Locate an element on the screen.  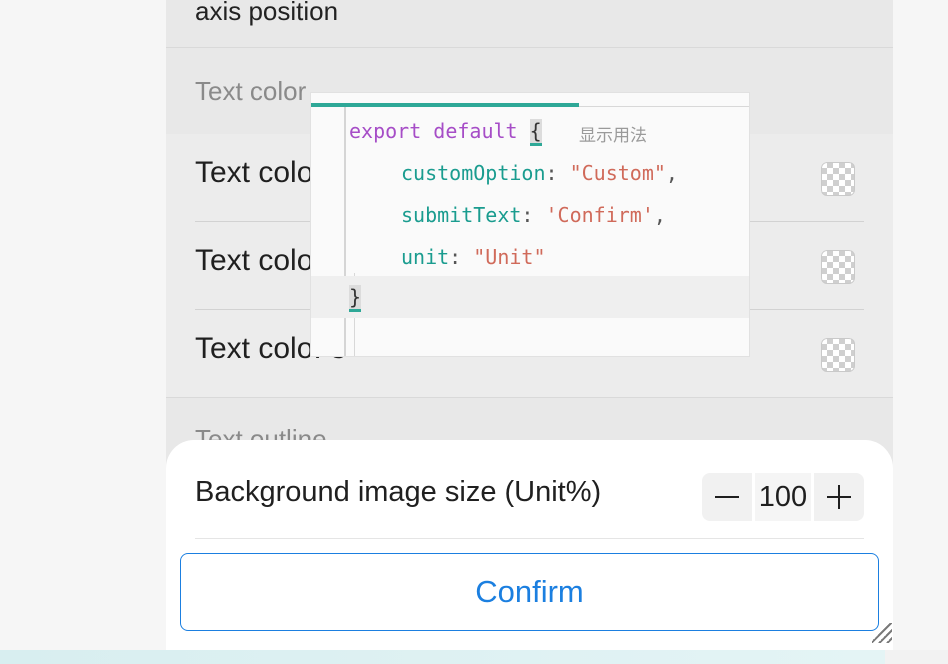
code-gutter is located at coordinates (345, 231).